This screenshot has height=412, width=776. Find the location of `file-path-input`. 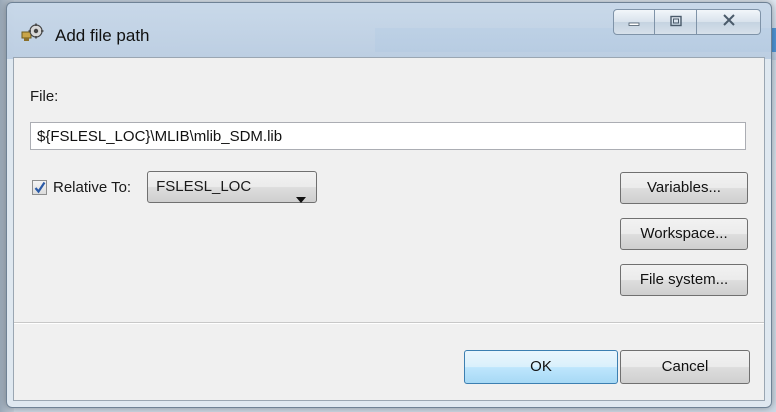

file-path-input is located at coordinates (388, 136).